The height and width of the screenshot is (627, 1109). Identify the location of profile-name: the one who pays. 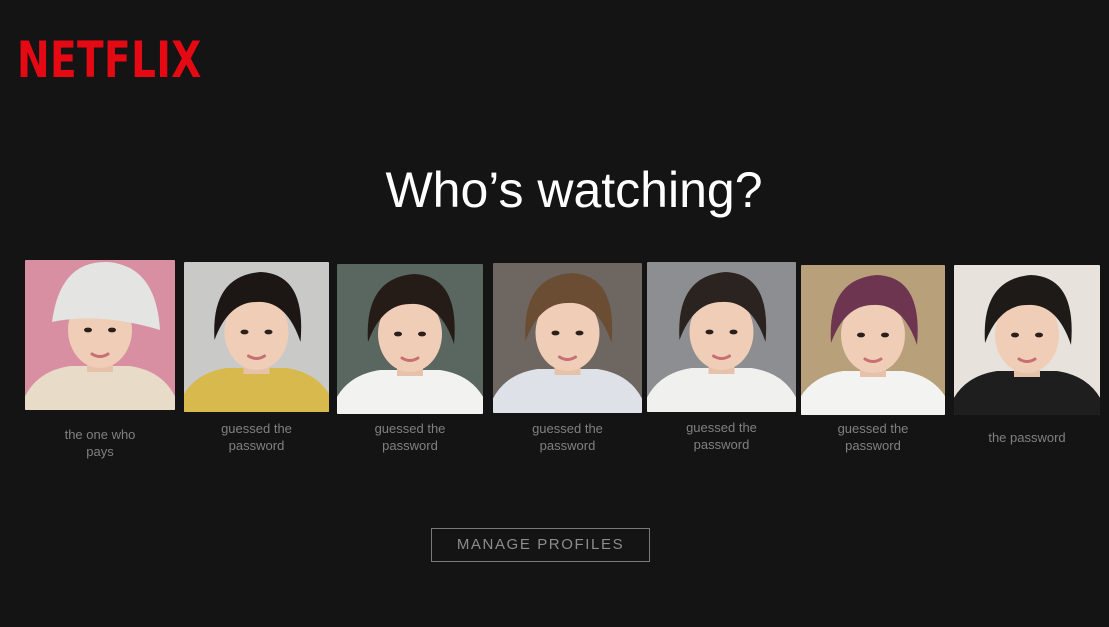
(100, 443).